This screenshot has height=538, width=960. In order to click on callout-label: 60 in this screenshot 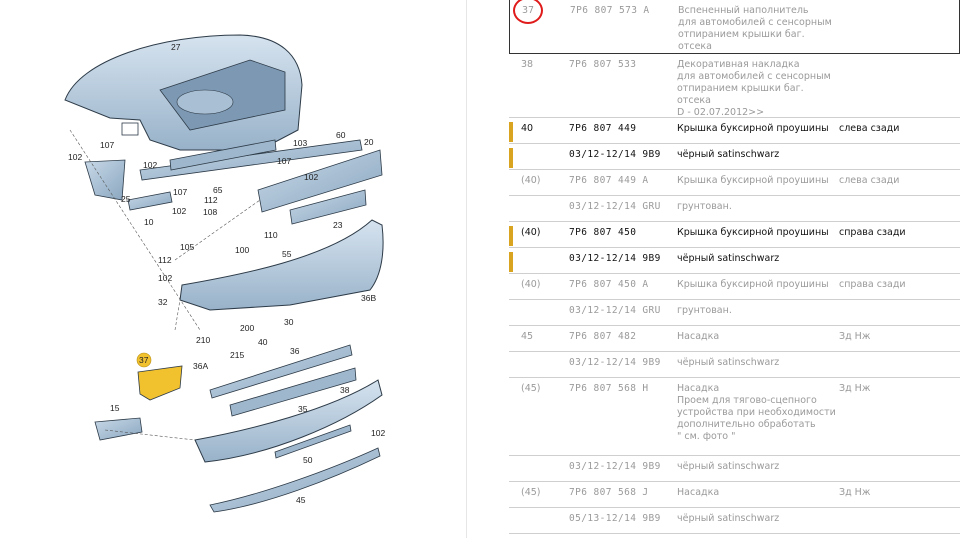, I will do `click(341, 135)`.